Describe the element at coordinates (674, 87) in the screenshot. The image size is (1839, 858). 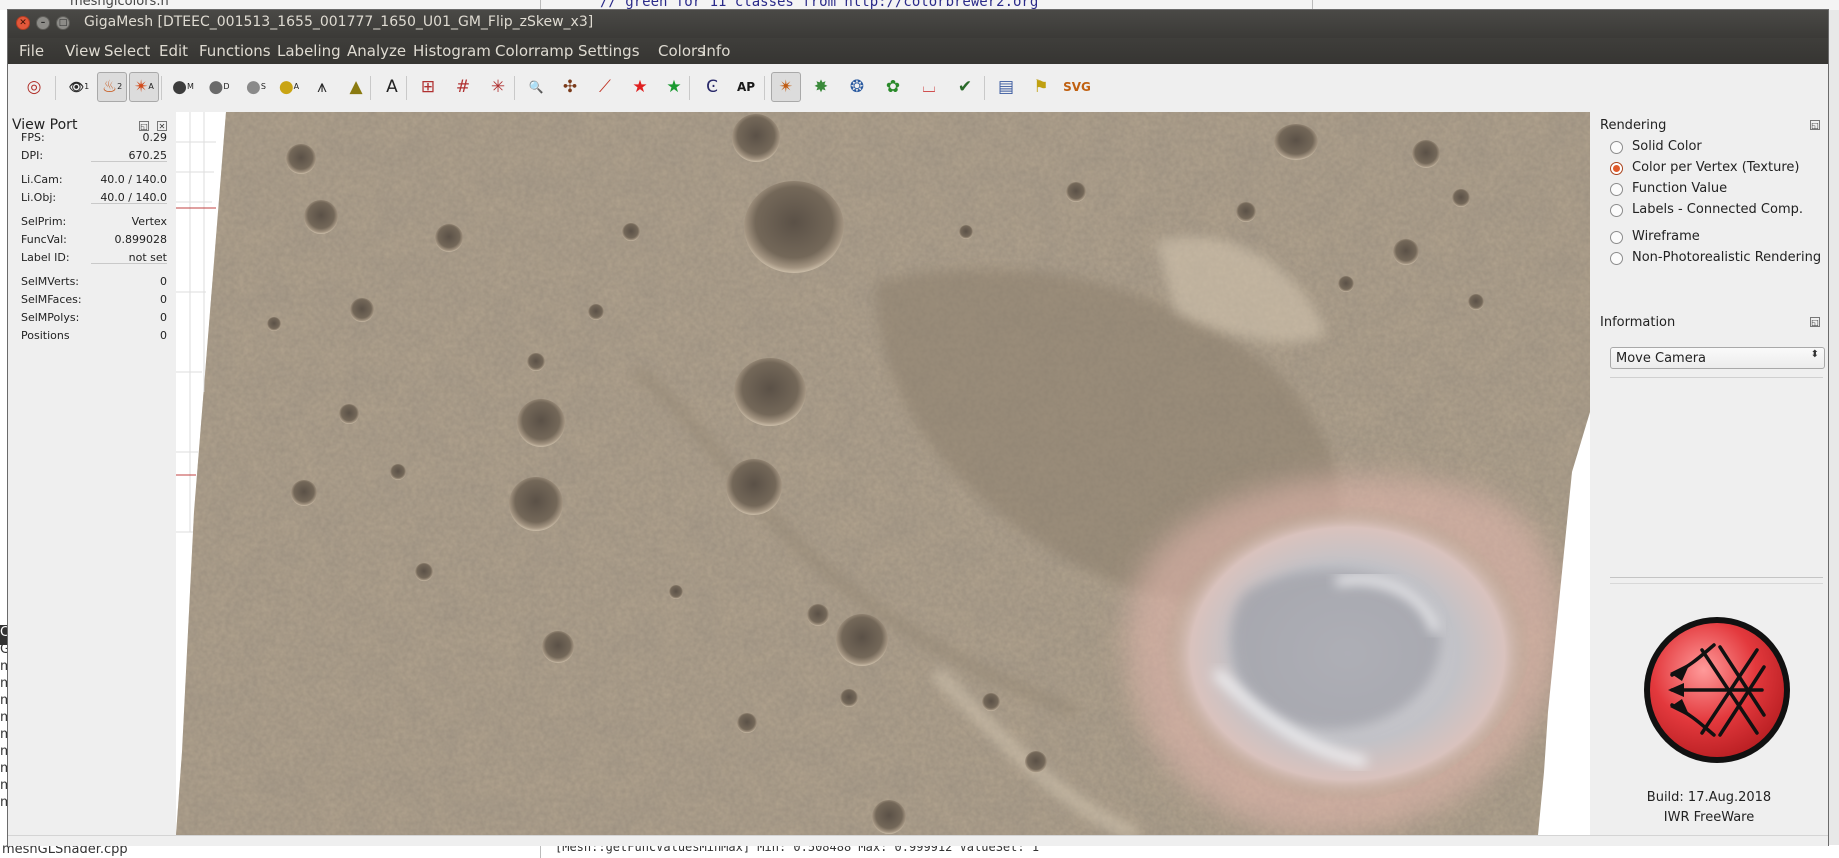
I see `green-star-button: ★` at that location.